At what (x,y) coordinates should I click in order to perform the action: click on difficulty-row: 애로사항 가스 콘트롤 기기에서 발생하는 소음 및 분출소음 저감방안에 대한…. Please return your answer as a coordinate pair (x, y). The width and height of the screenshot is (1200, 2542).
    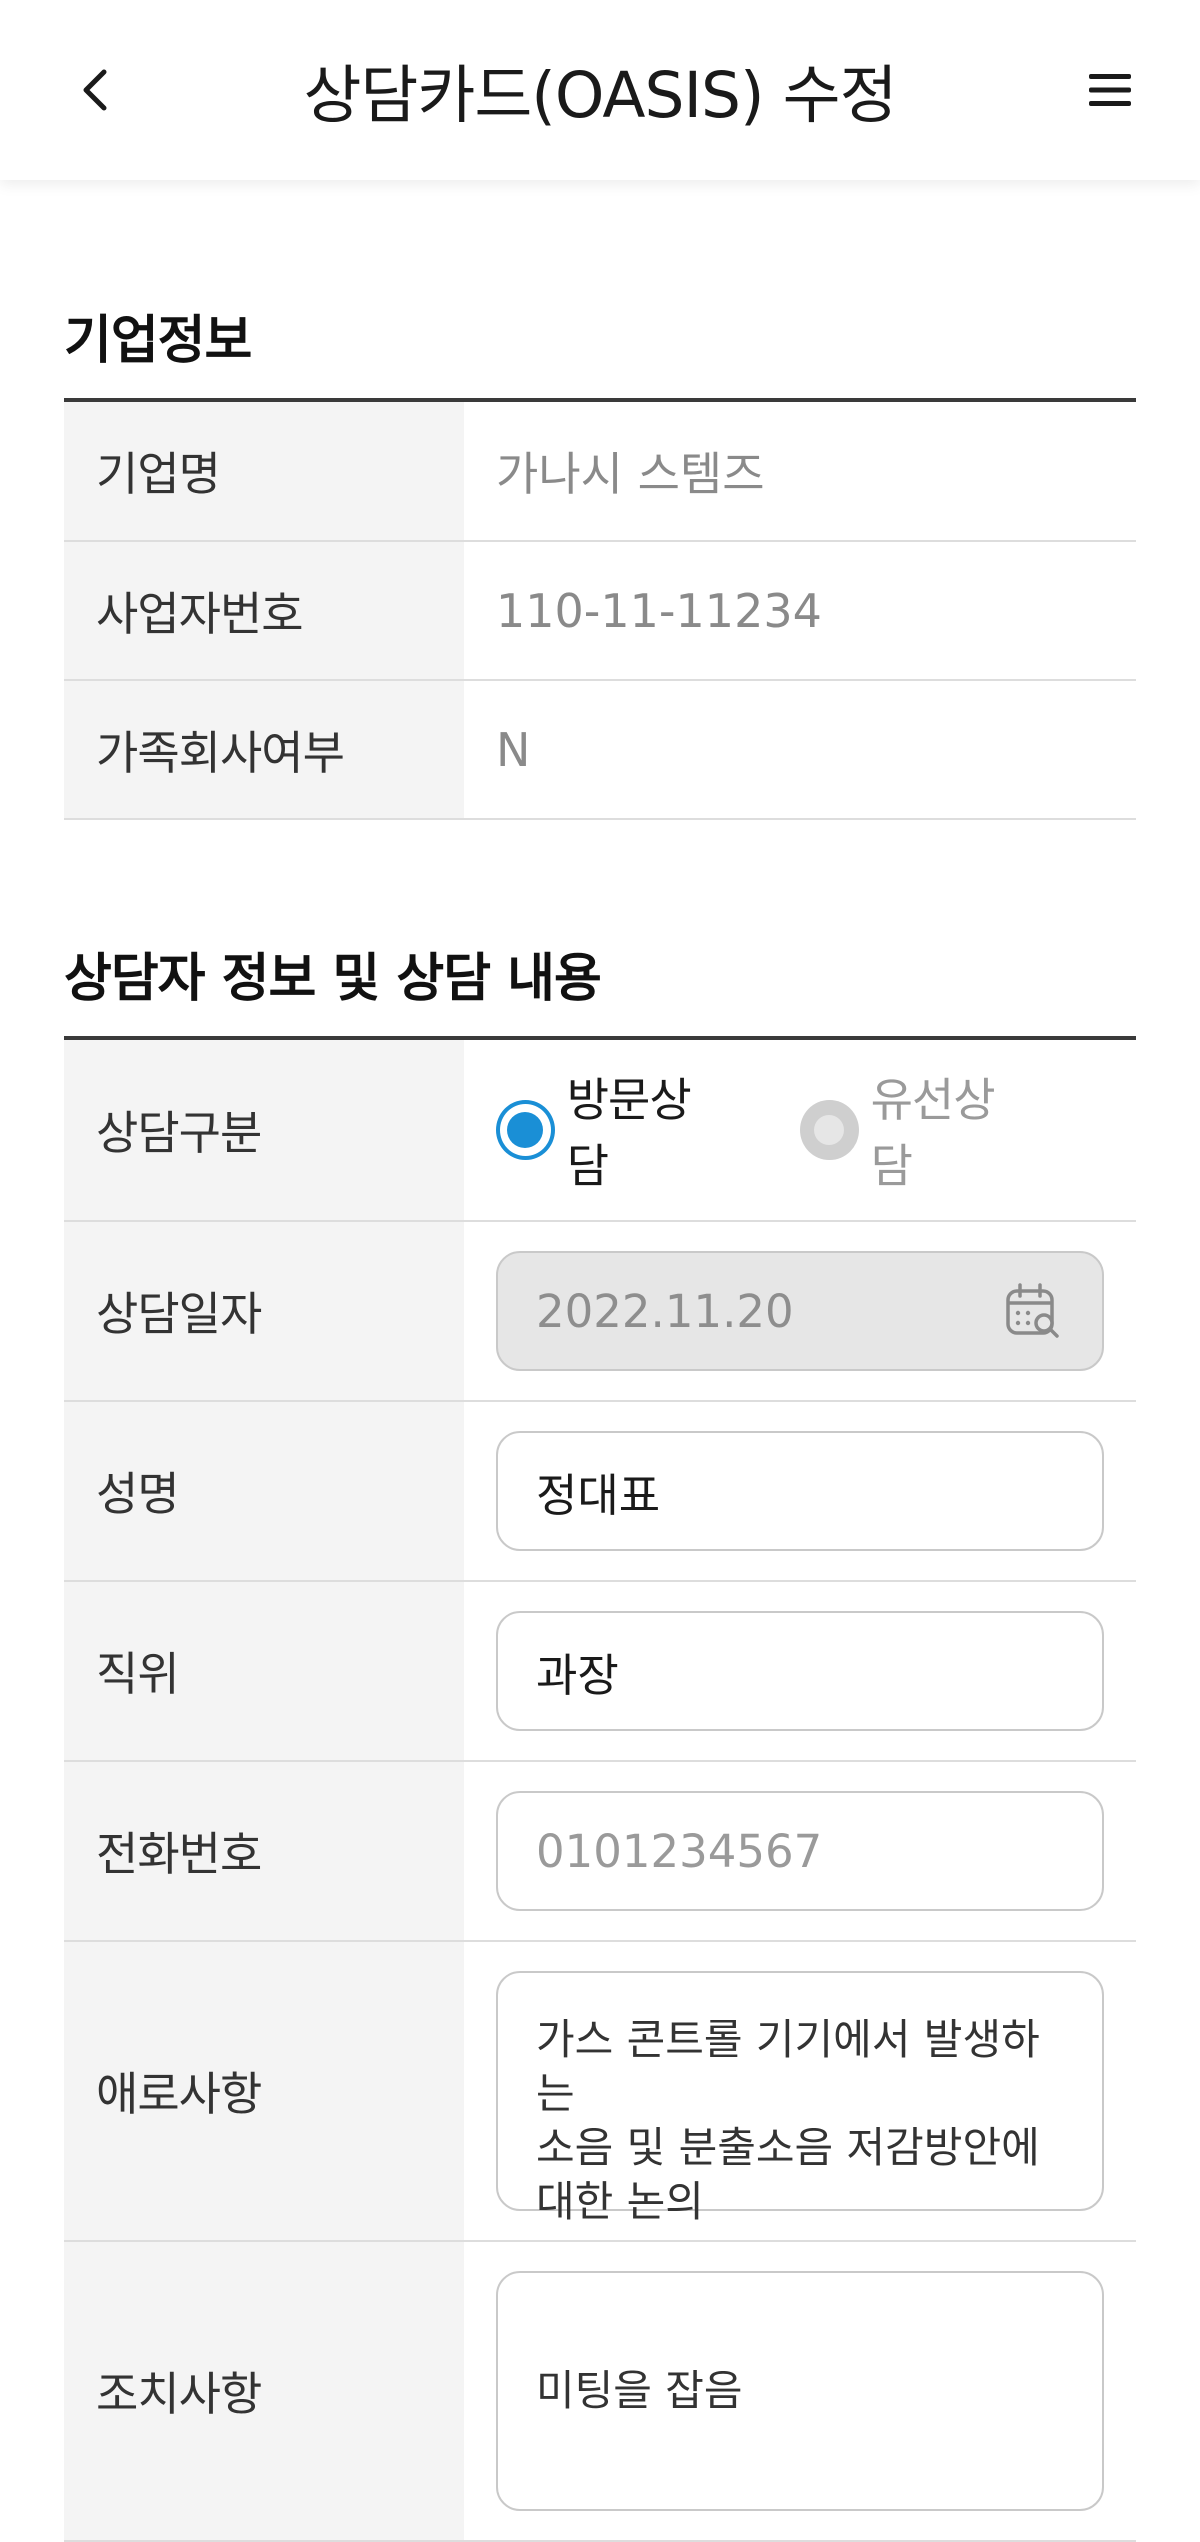
    Looking at the image, I should click on (600, 2092).